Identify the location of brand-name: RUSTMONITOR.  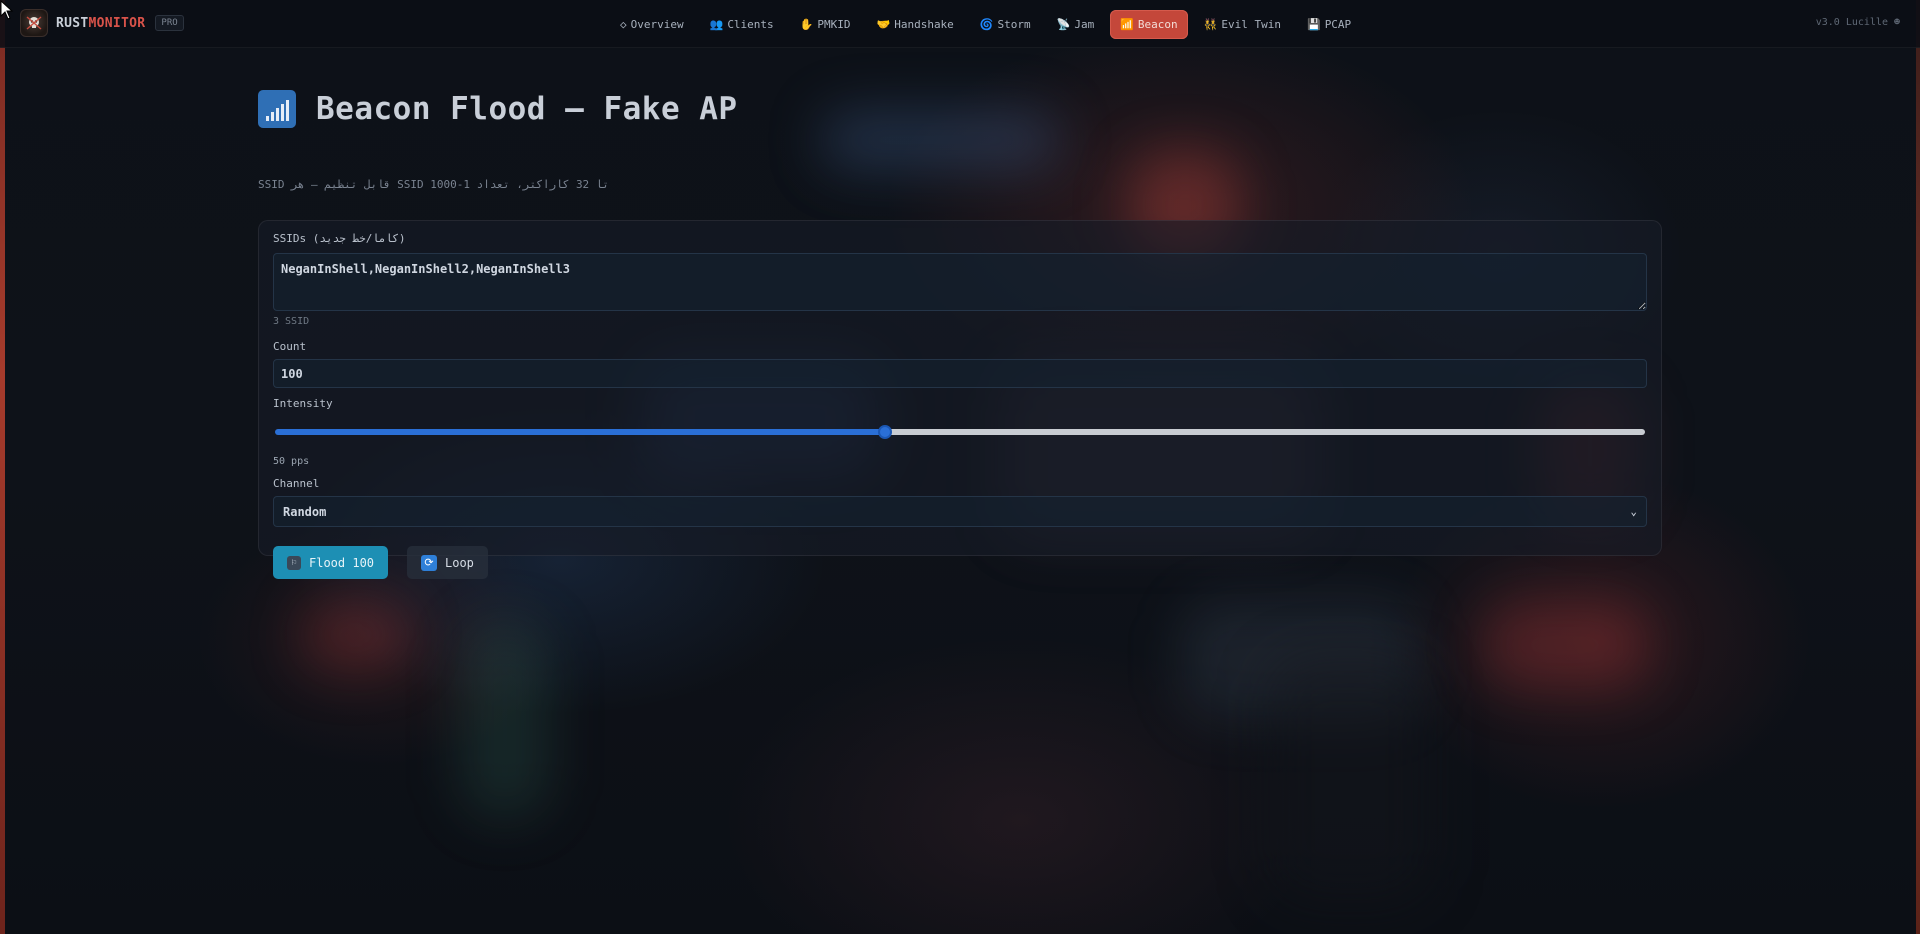
(100, 23).